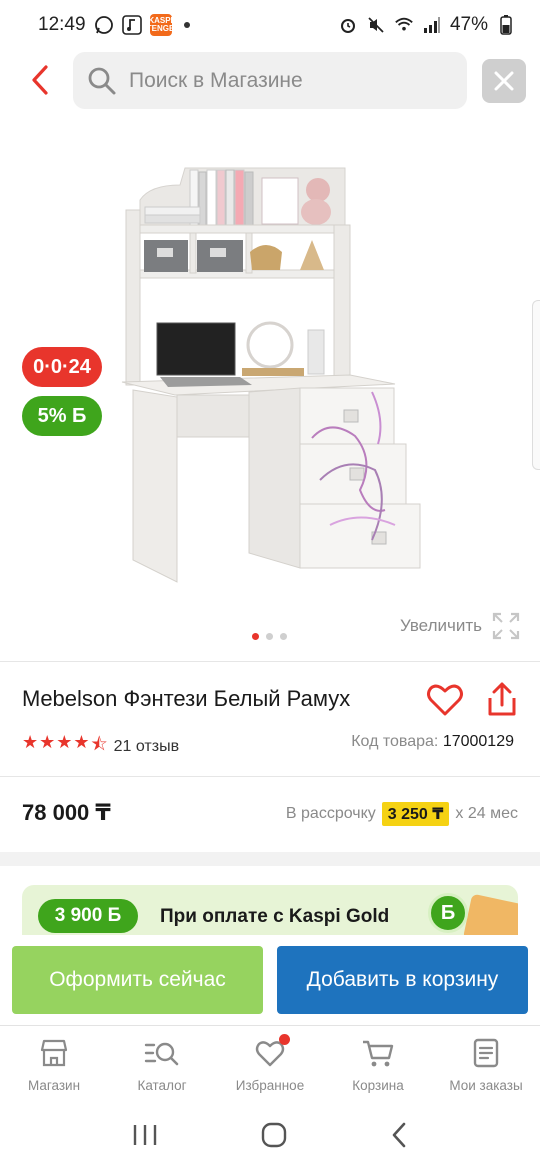 The width and height of the screenshot is (540, 1170). I want to click on notification-dot-icon, so click(186, 25).